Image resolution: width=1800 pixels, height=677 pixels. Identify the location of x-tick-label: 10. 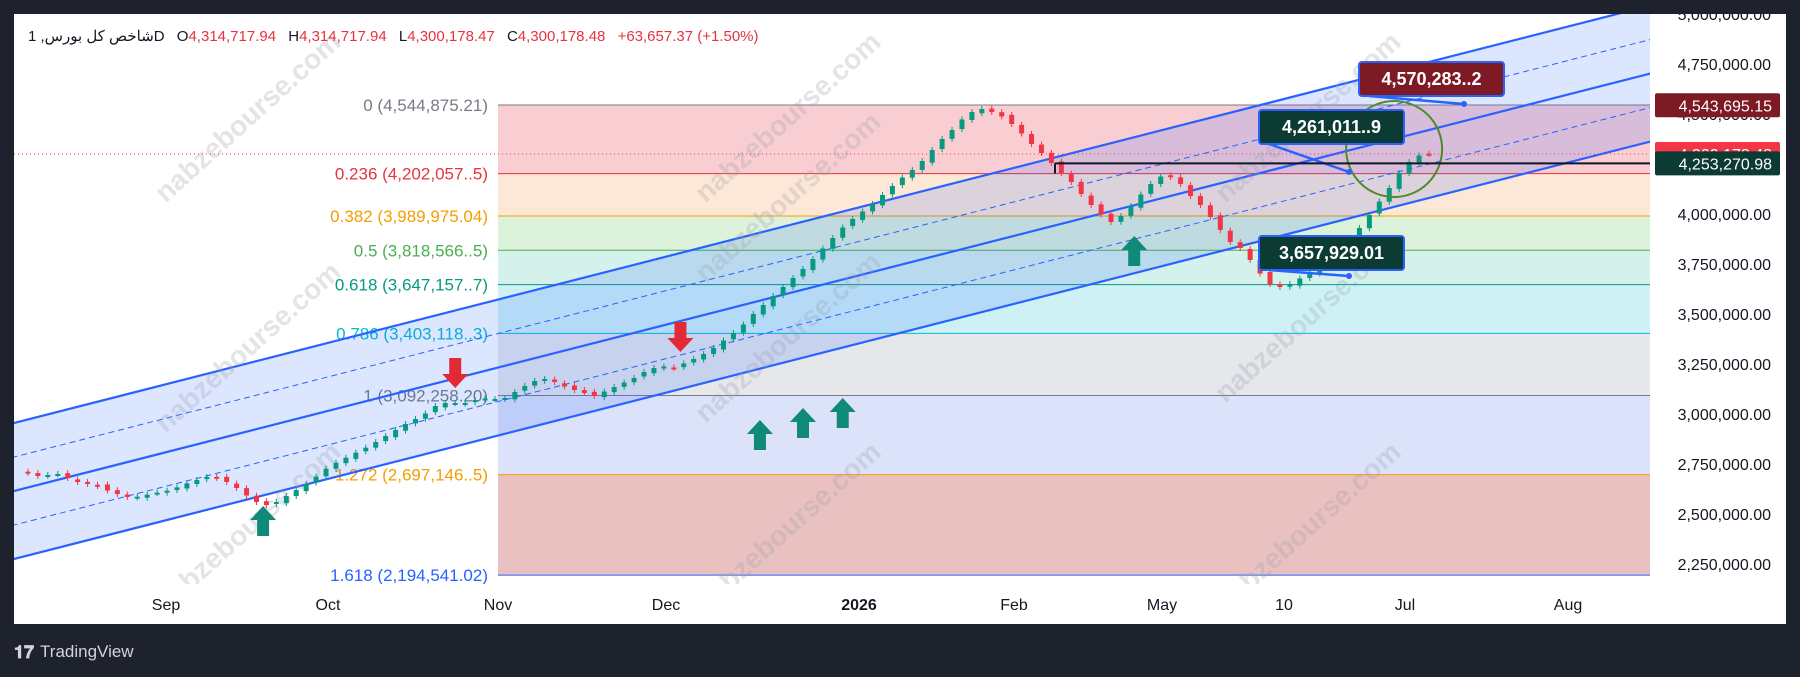
(1284, 605).